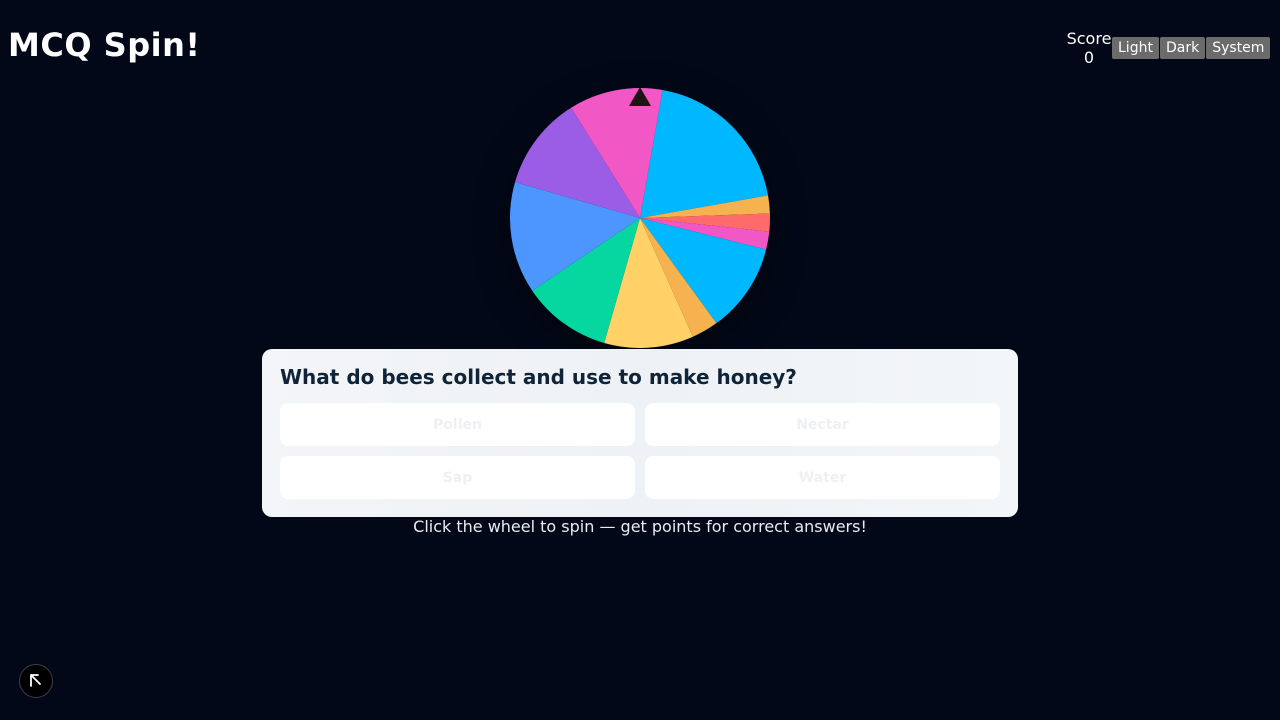 The width and height of the screenshot is (1280, 720). I want to click on triangle-pointer-icon, so click(640, 96).